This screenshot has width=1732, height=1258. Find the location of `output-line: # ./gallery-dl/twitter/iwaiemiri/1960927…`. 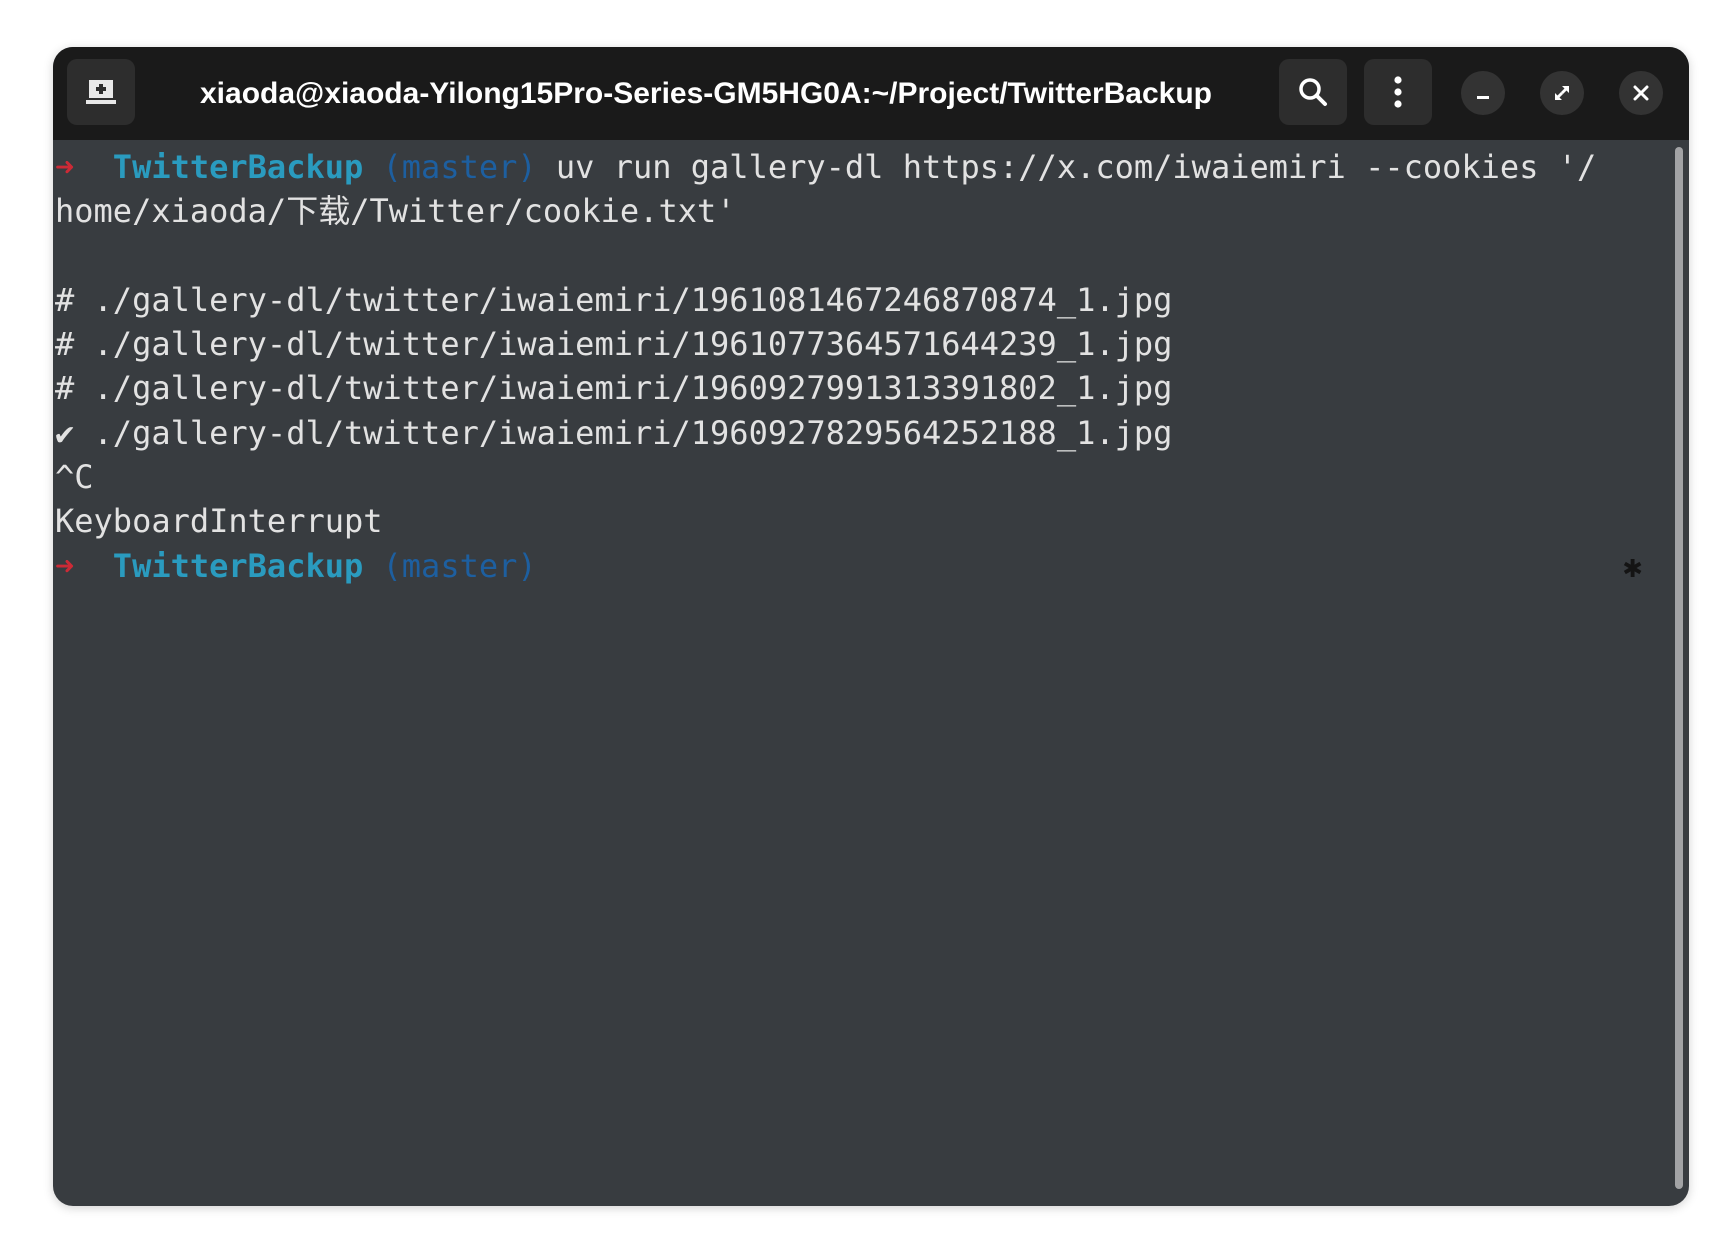

output-line: # ./gallery-dl/twitter/iwaiemiri/1960927… is located at coordinates (614, 388).